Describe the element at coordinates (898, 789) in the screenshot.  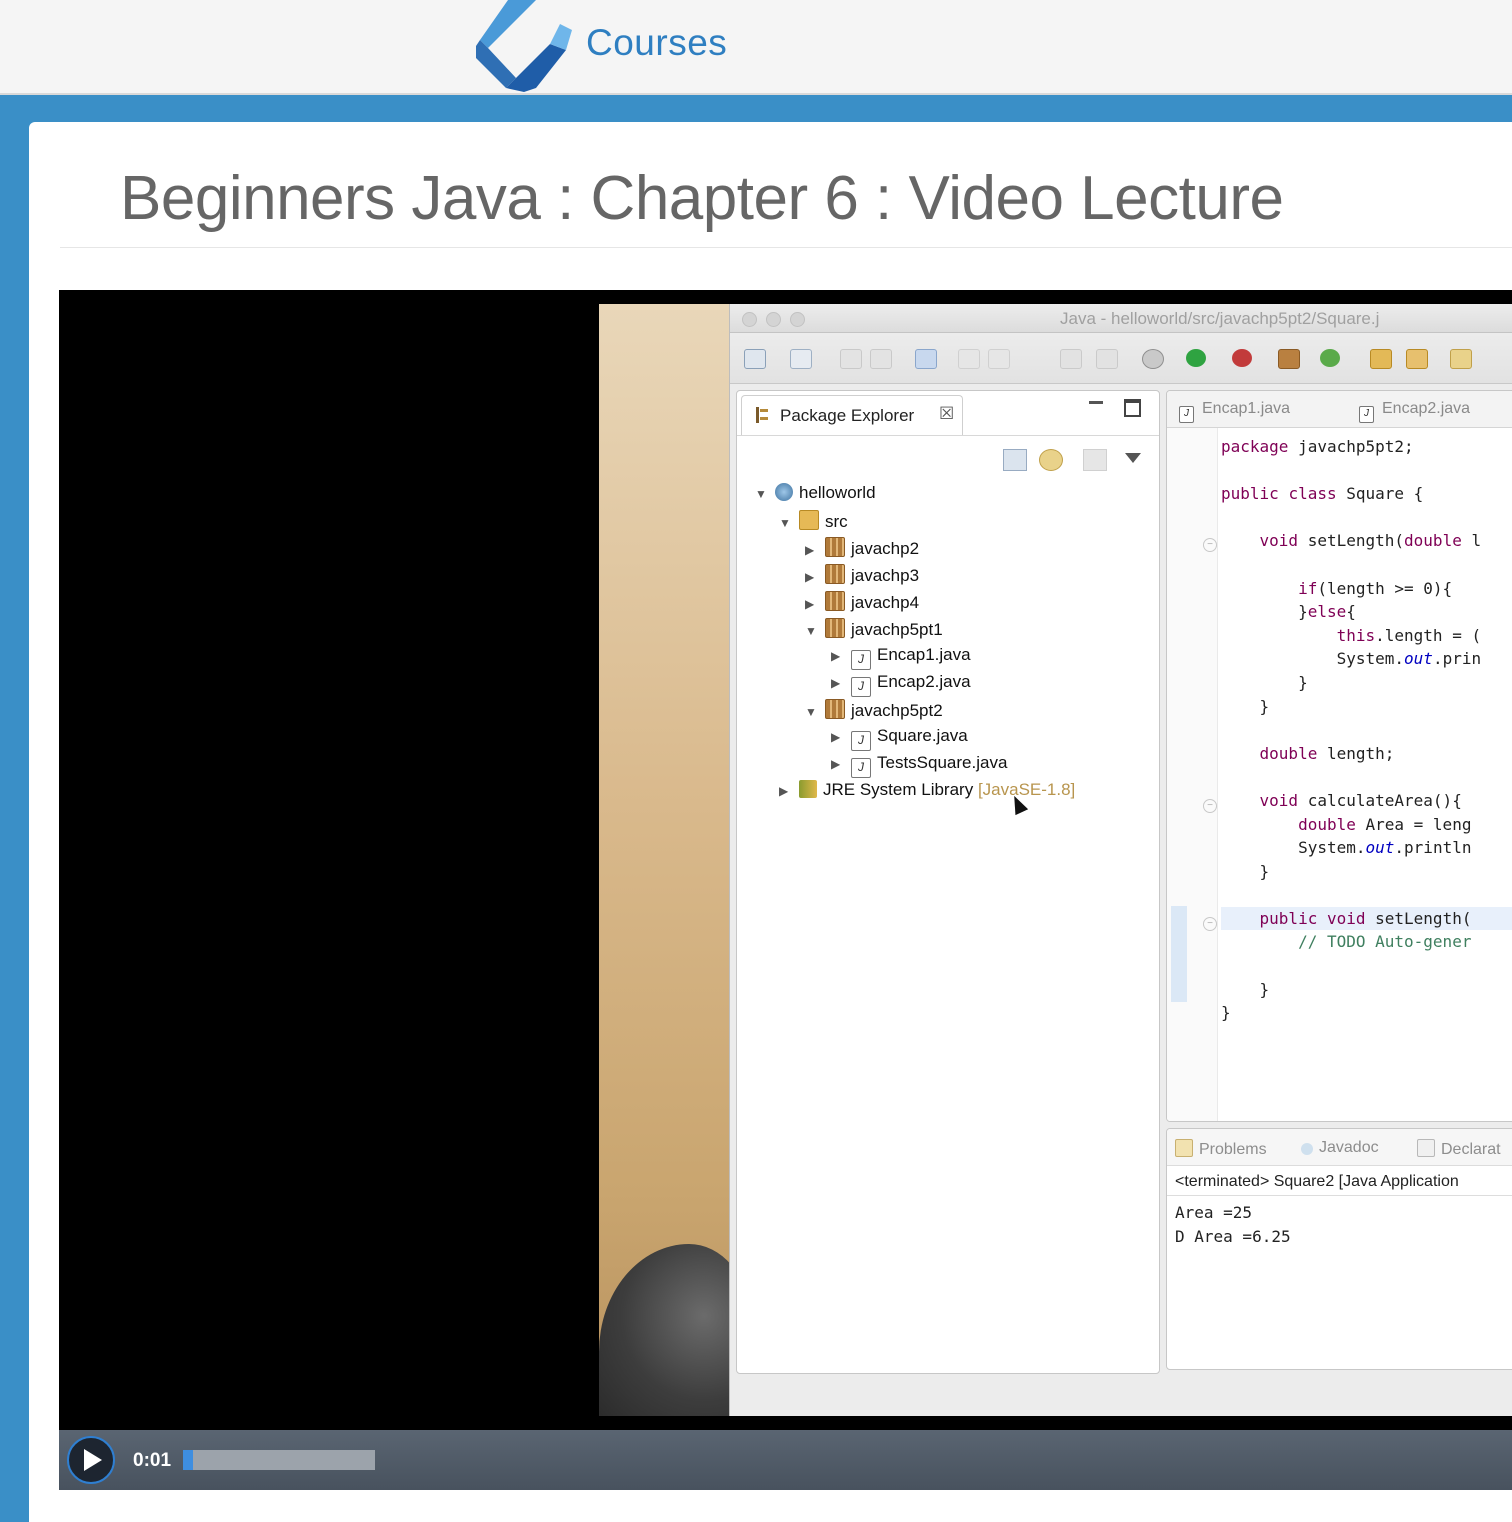
I see `tree-item-label: JRE System Library` at that location.